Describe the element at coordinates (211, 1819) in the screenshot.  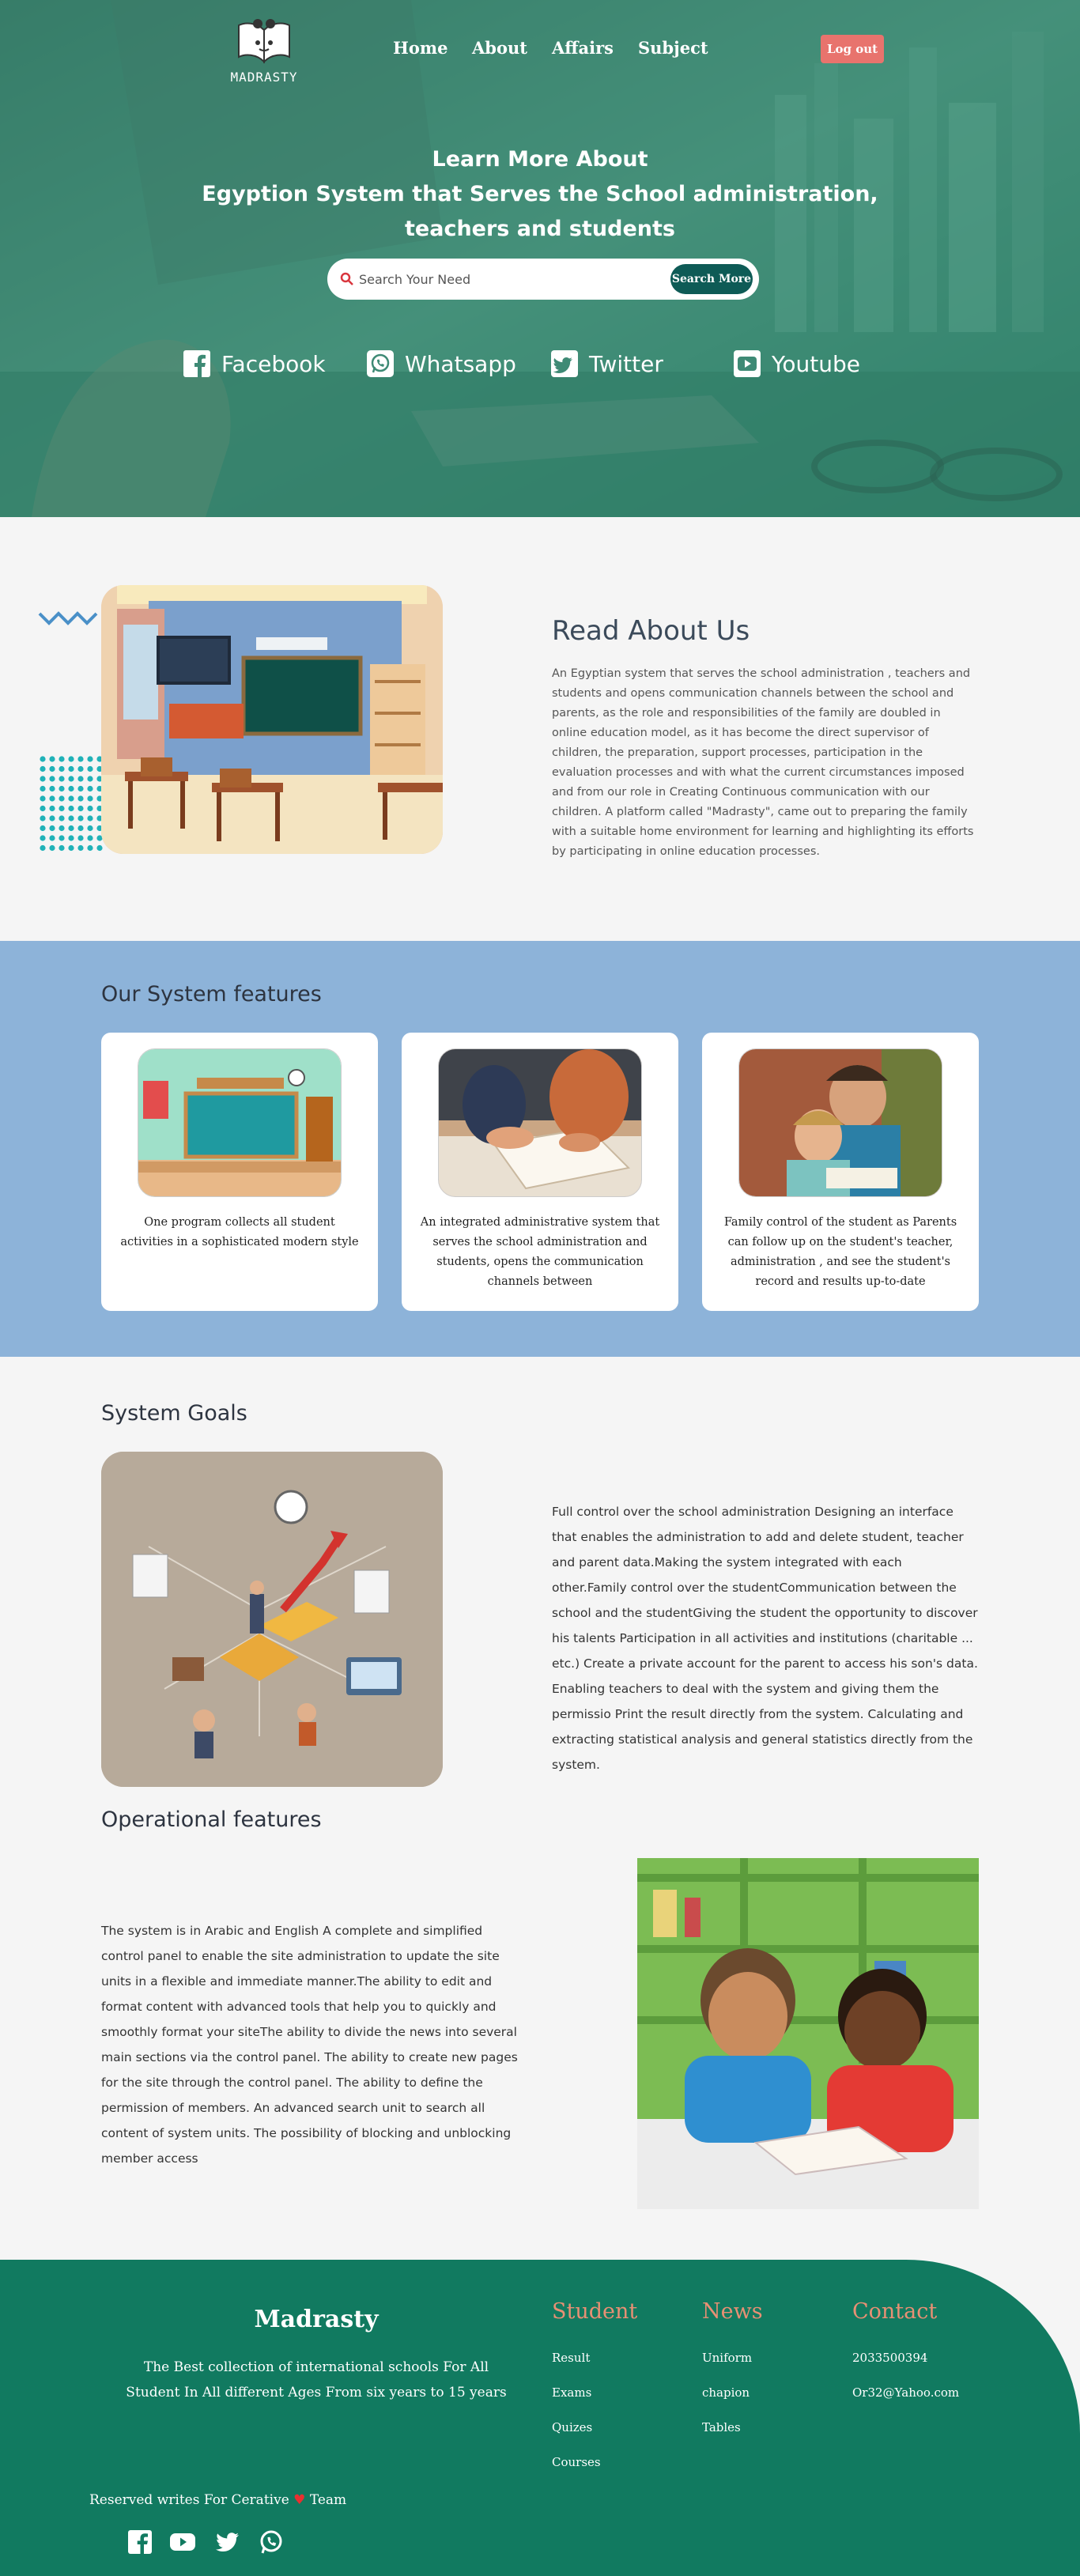
I see `operational-title: Operational features` at that location.